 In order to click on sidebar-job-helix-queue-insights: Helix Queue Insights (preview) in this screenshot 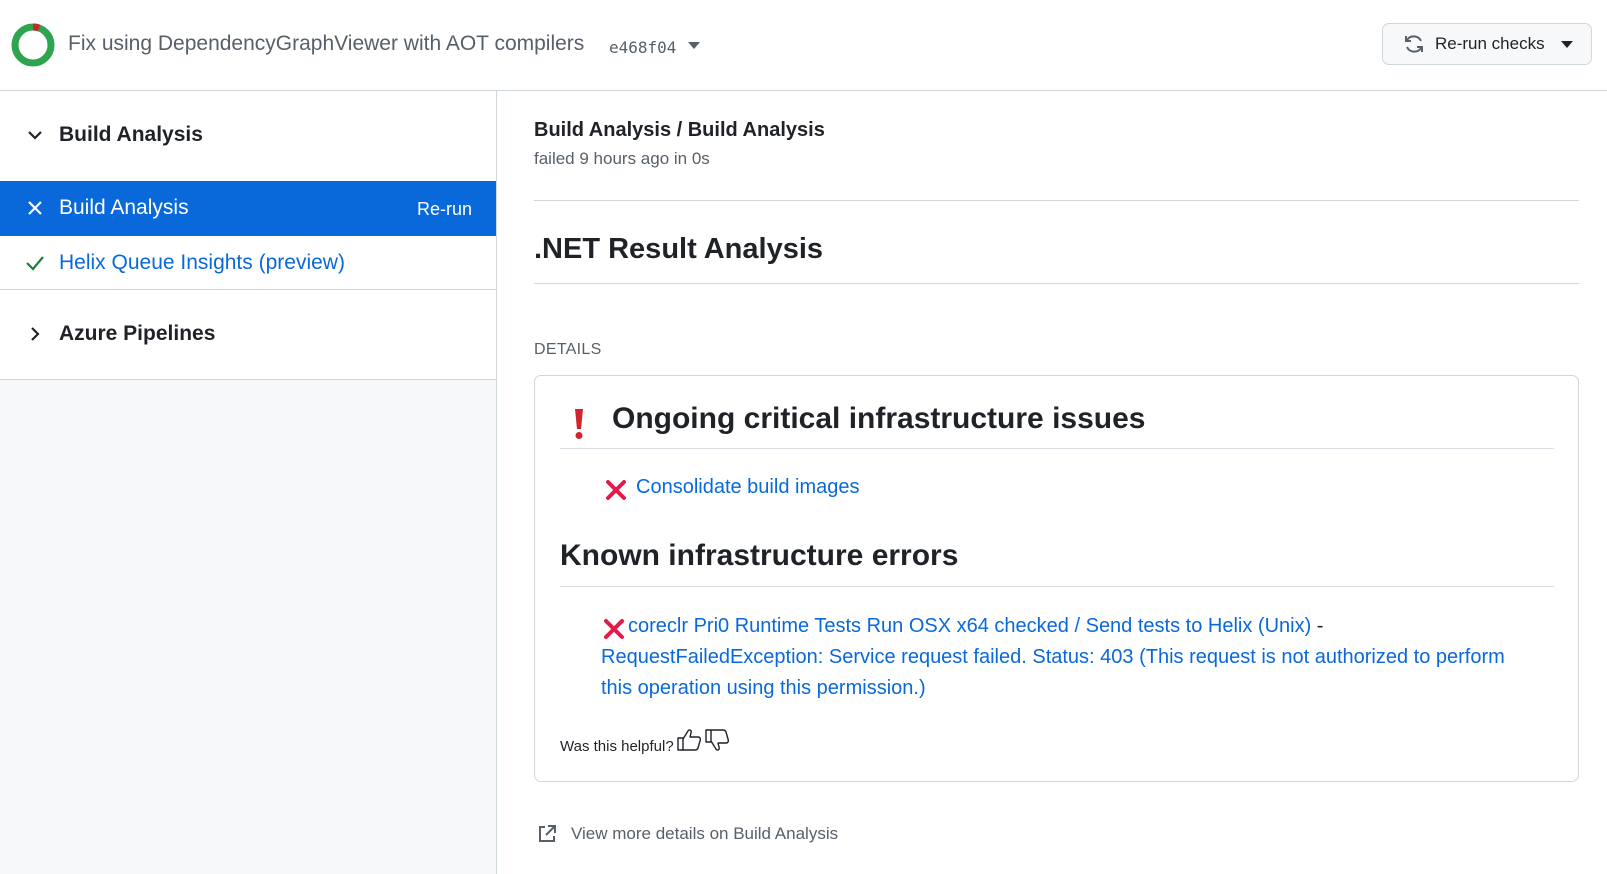, I will do `click(248, 263)`.